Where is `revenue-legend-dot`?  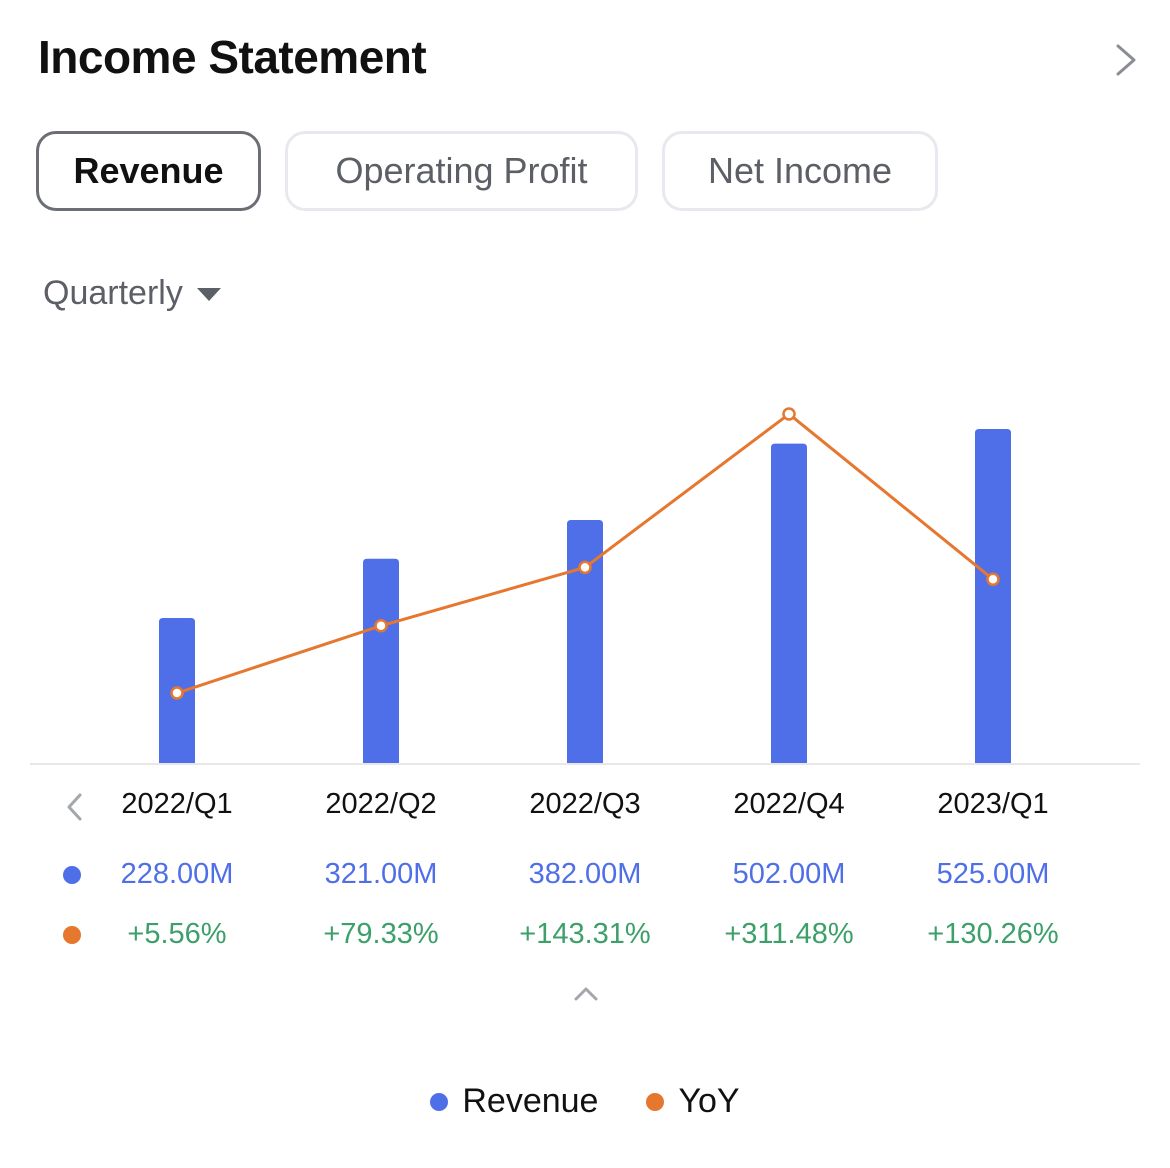 revenue-legend-dot is located at coordinates (439, 1101).